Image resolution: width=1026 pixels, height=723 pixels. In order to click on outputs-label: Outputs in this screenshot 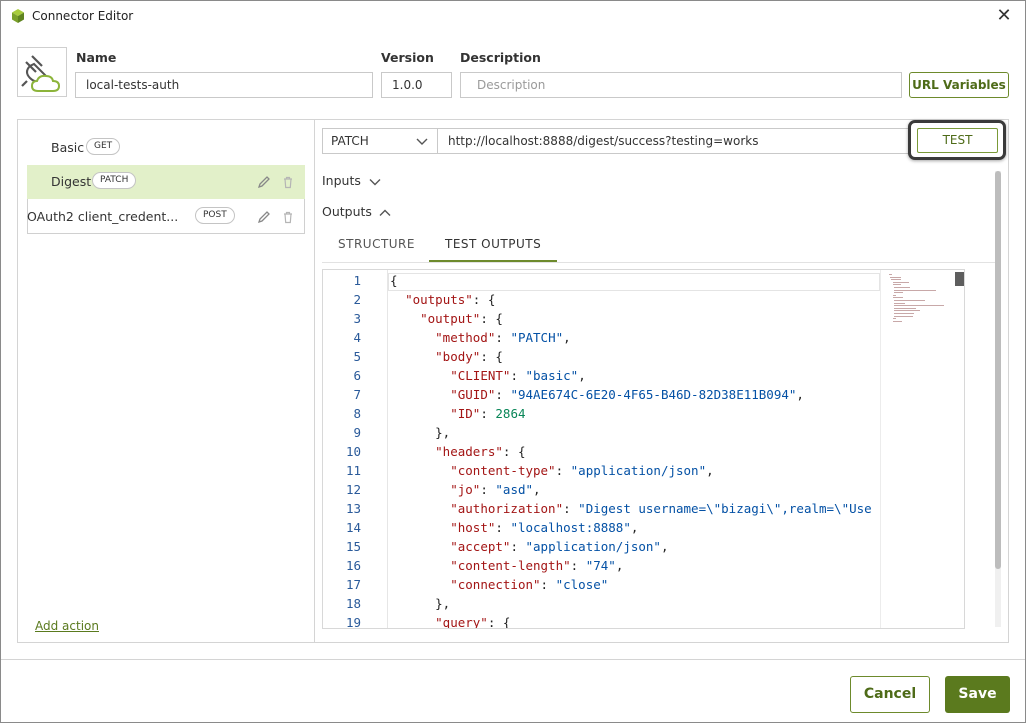, I will do `click(347, 211)`.